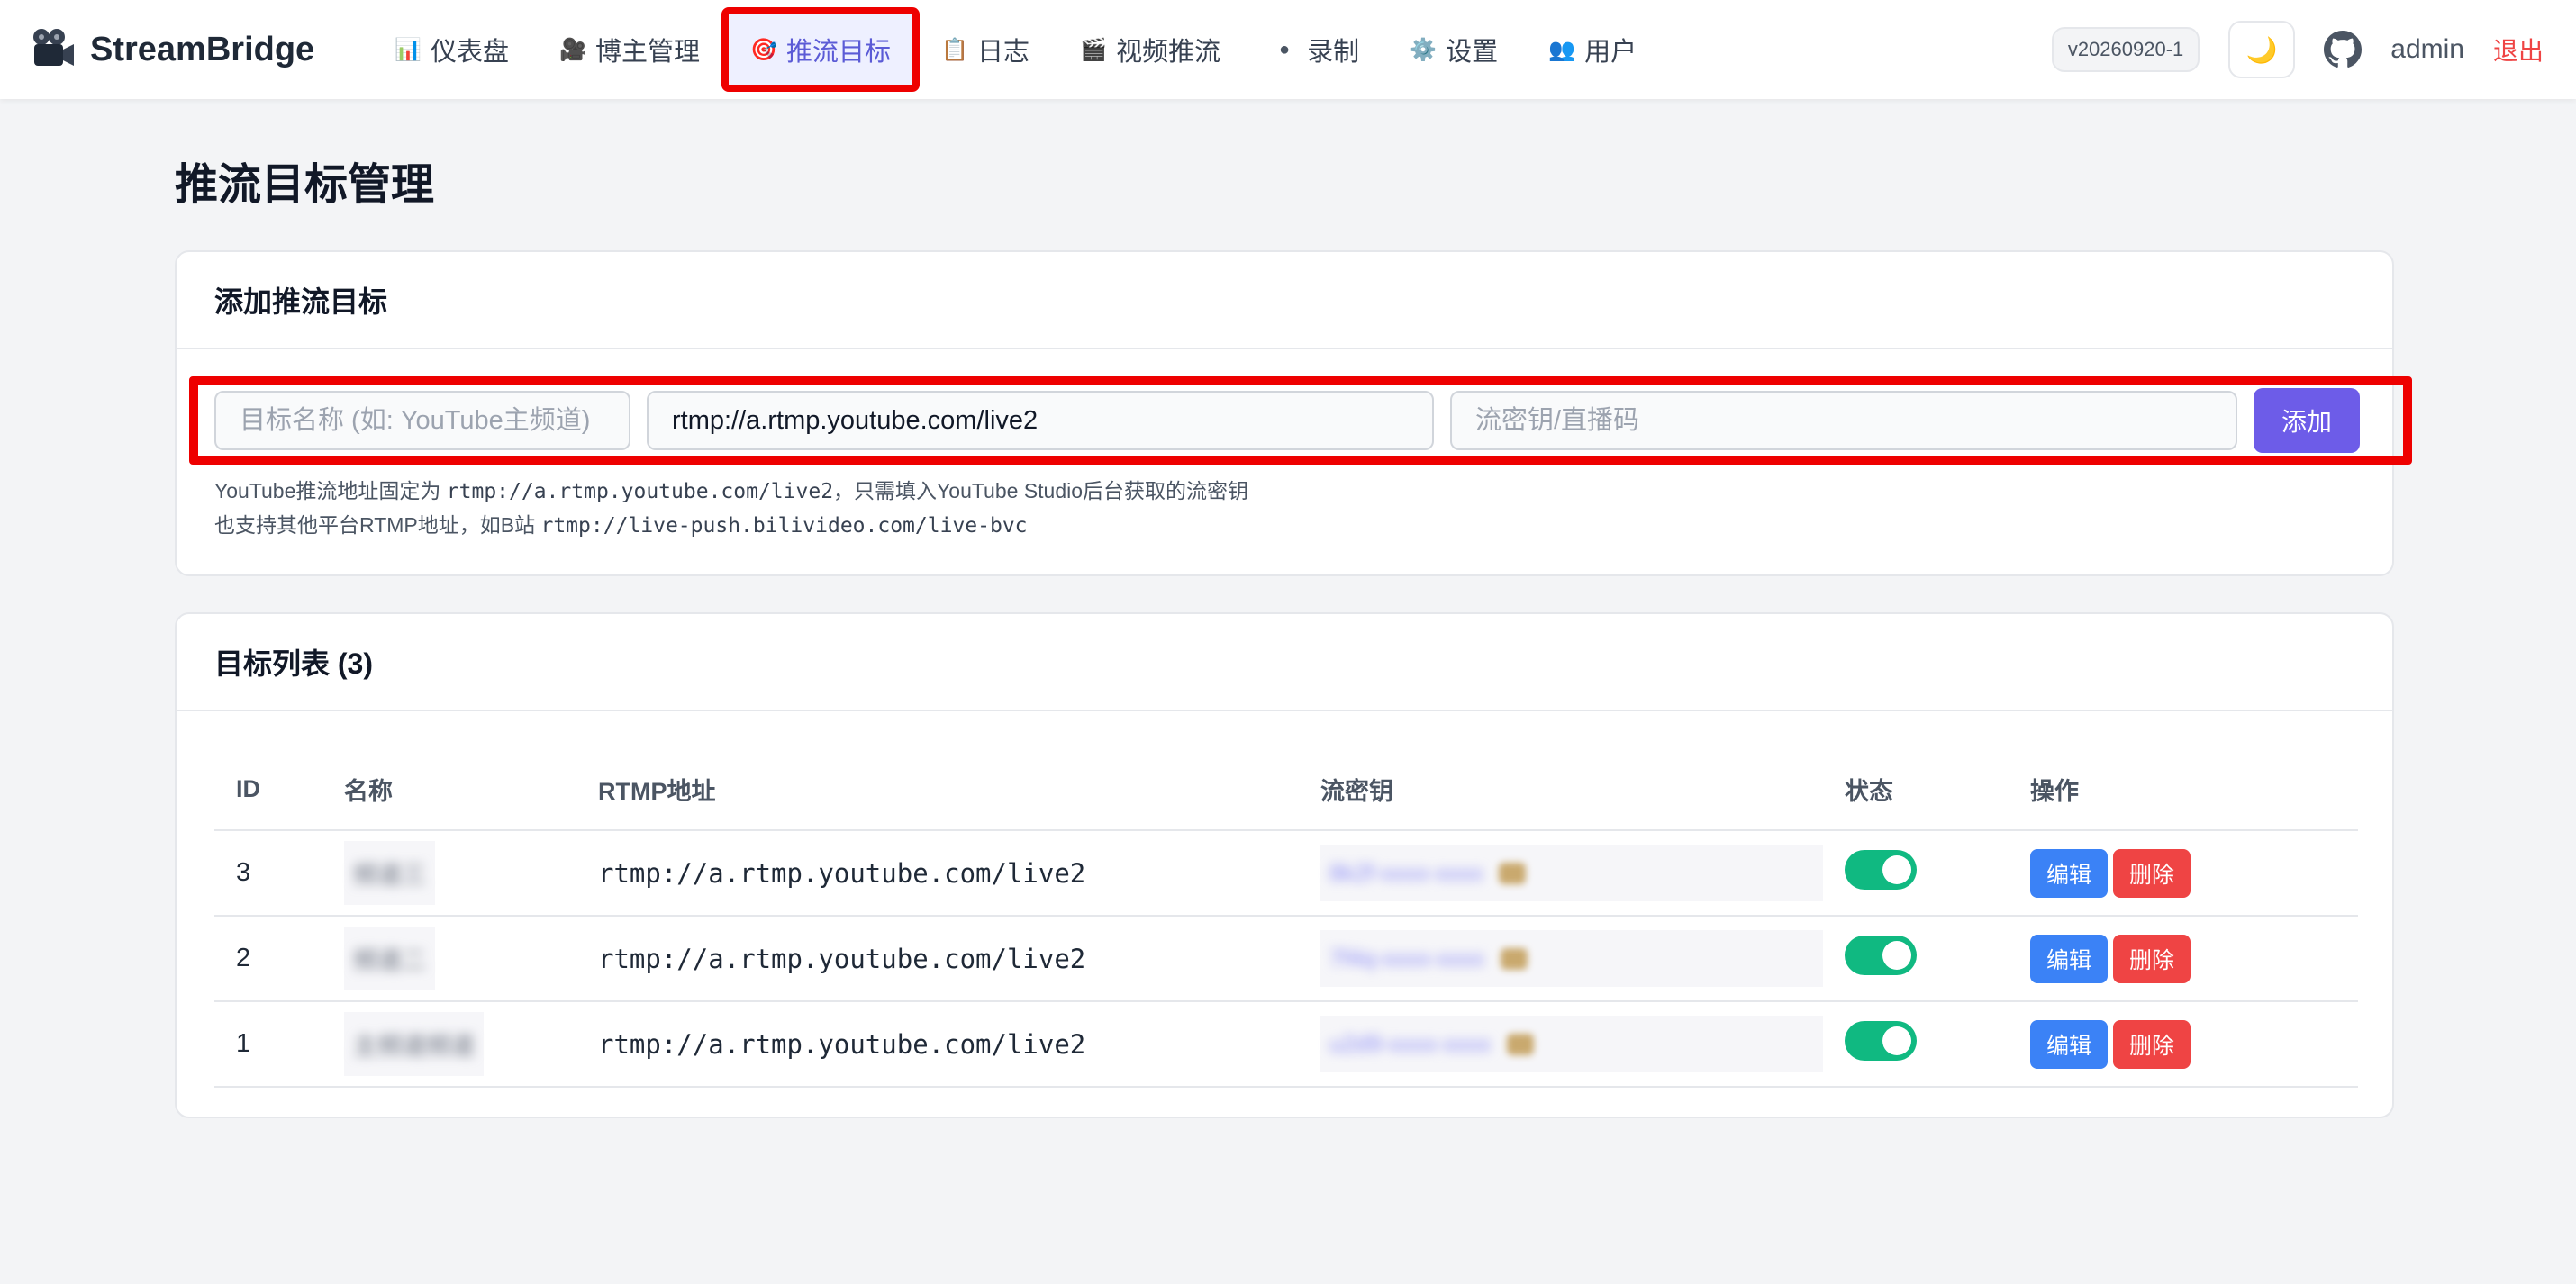 The height and width of the screenshot is (1284, 2576). I want to click on nav-label: 设置, so click(1473, 53).